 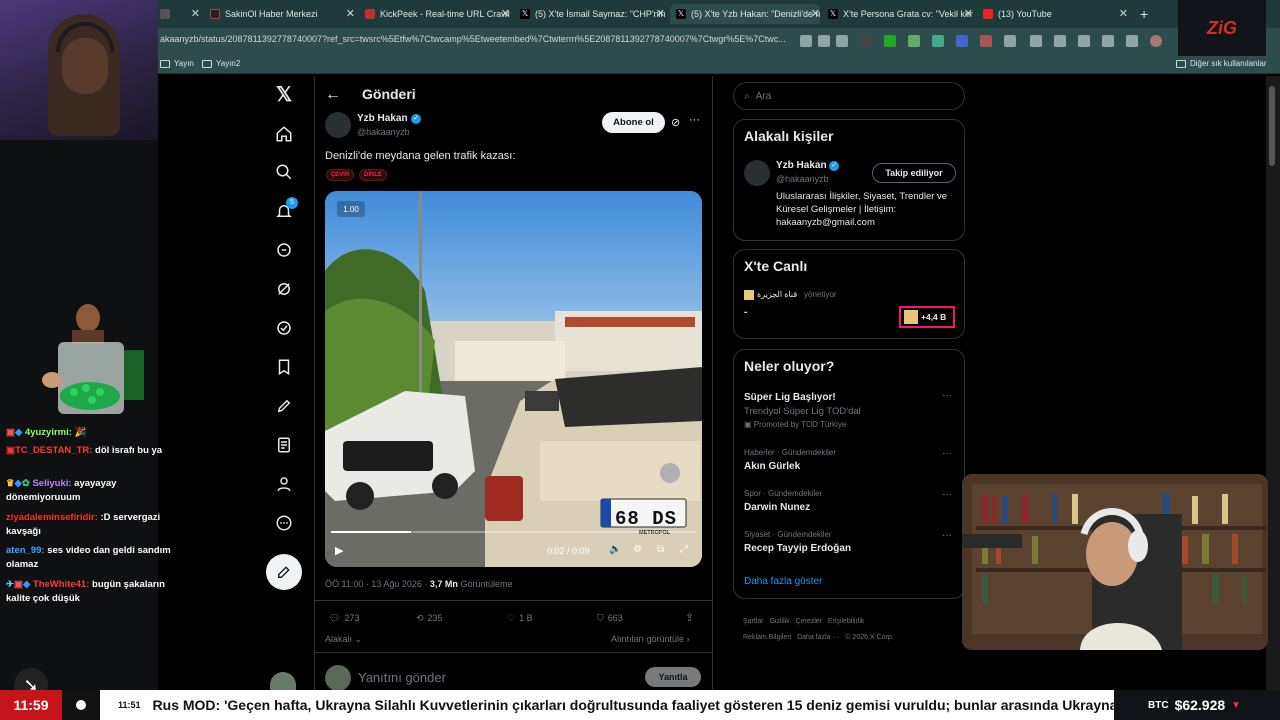 What do you see at coordinates (1010, 41) in the screenshot?
I see `extensions-puzzle-icon` at bounding box center [1010, 41].